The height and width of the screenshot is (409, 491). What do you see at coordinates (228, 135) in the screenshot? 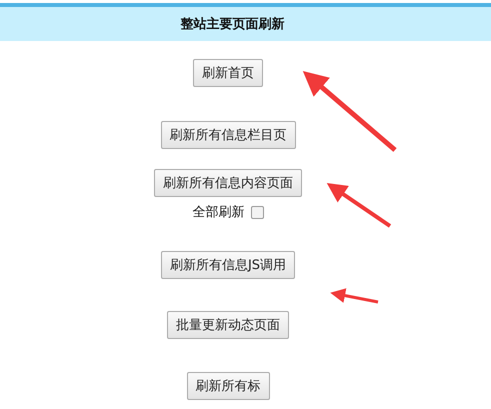
I see `refresh-button: 刷新所有信息栏目页` at bounding box center [228, 135].